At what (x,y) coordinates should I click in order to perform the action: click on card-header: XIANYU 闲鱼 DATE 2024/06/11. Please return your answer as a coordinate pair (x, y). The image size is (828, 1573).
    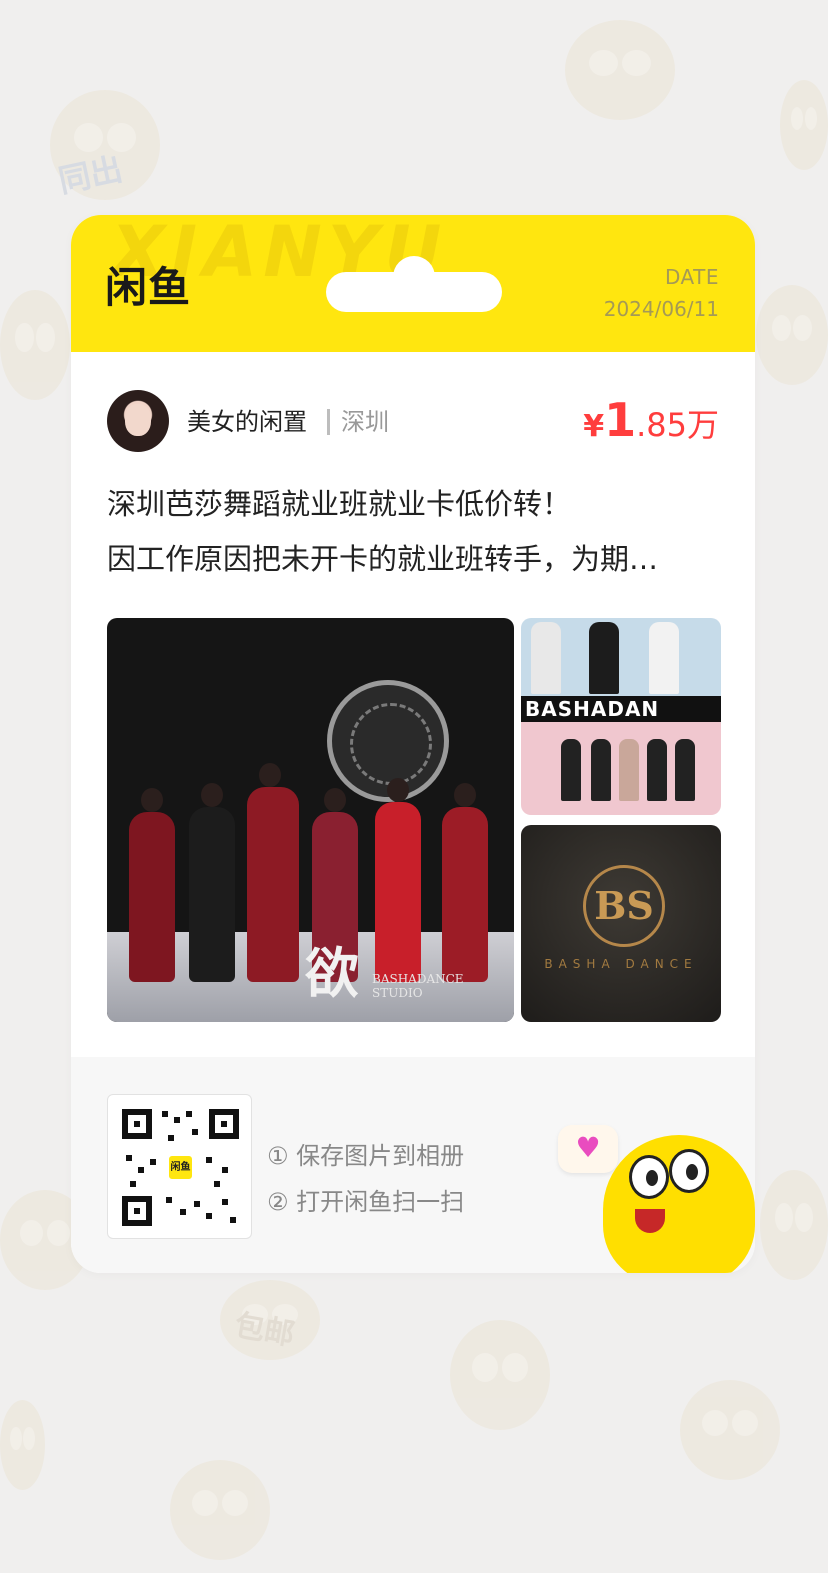
    Looking at the image, I should click on (413, 283).